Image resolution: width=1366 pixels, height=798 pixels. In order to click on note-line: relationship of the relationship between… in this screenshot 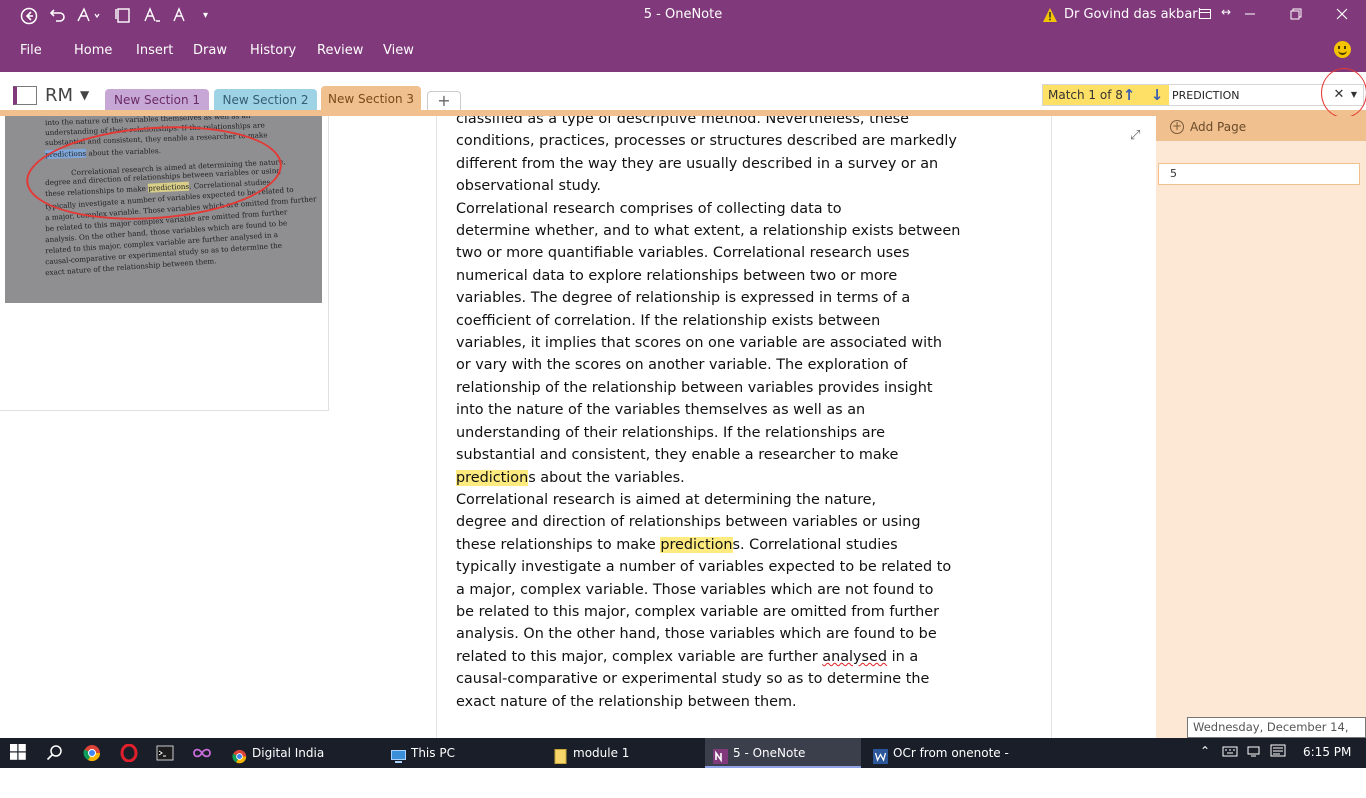, I will do `click(694, 387)`.